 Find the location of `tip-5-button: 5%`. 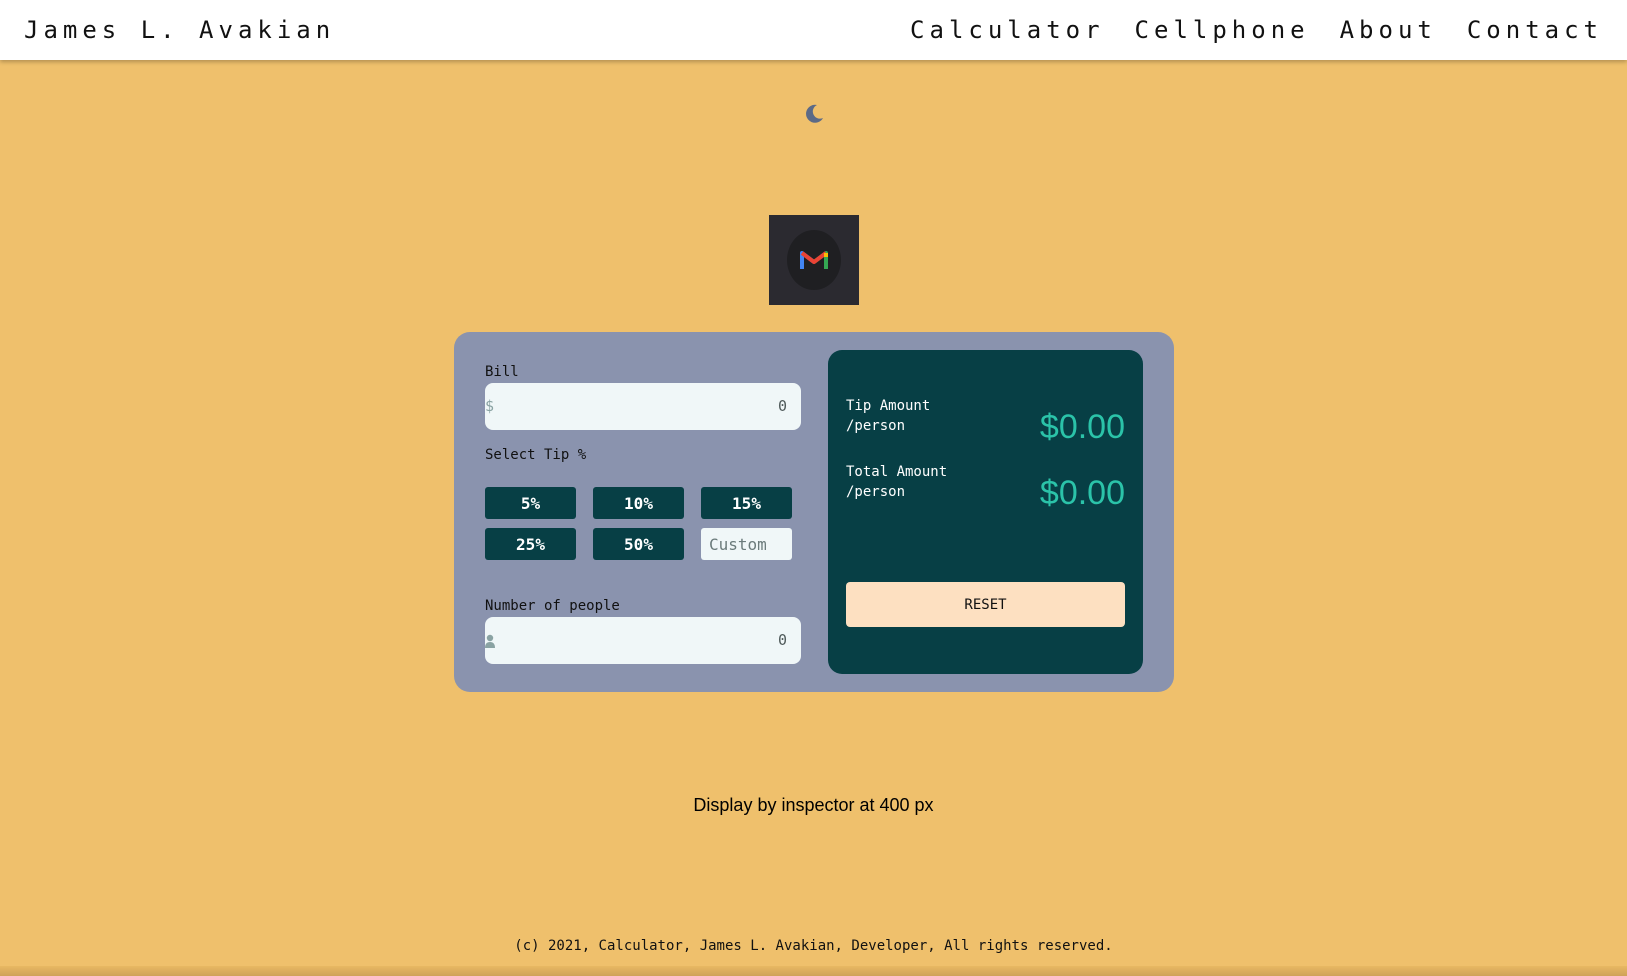

tip-5-button: 5% is located at coordinates (530, 503).